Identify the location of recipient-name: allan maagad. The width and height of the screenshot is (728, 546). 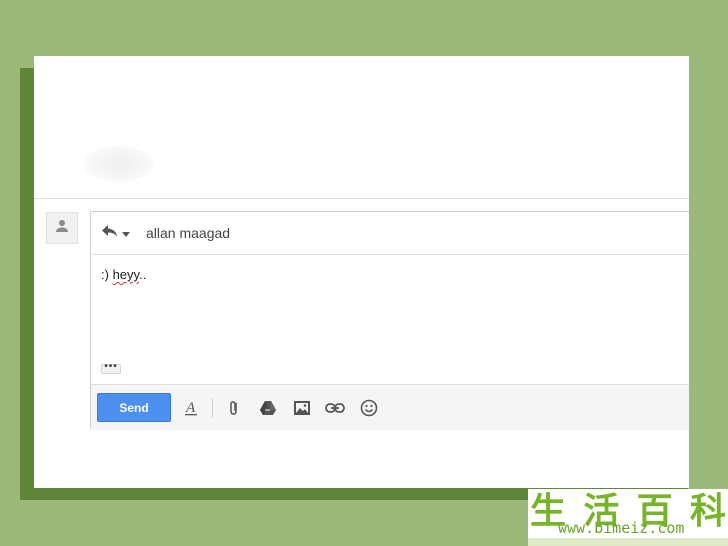
(188, 233).